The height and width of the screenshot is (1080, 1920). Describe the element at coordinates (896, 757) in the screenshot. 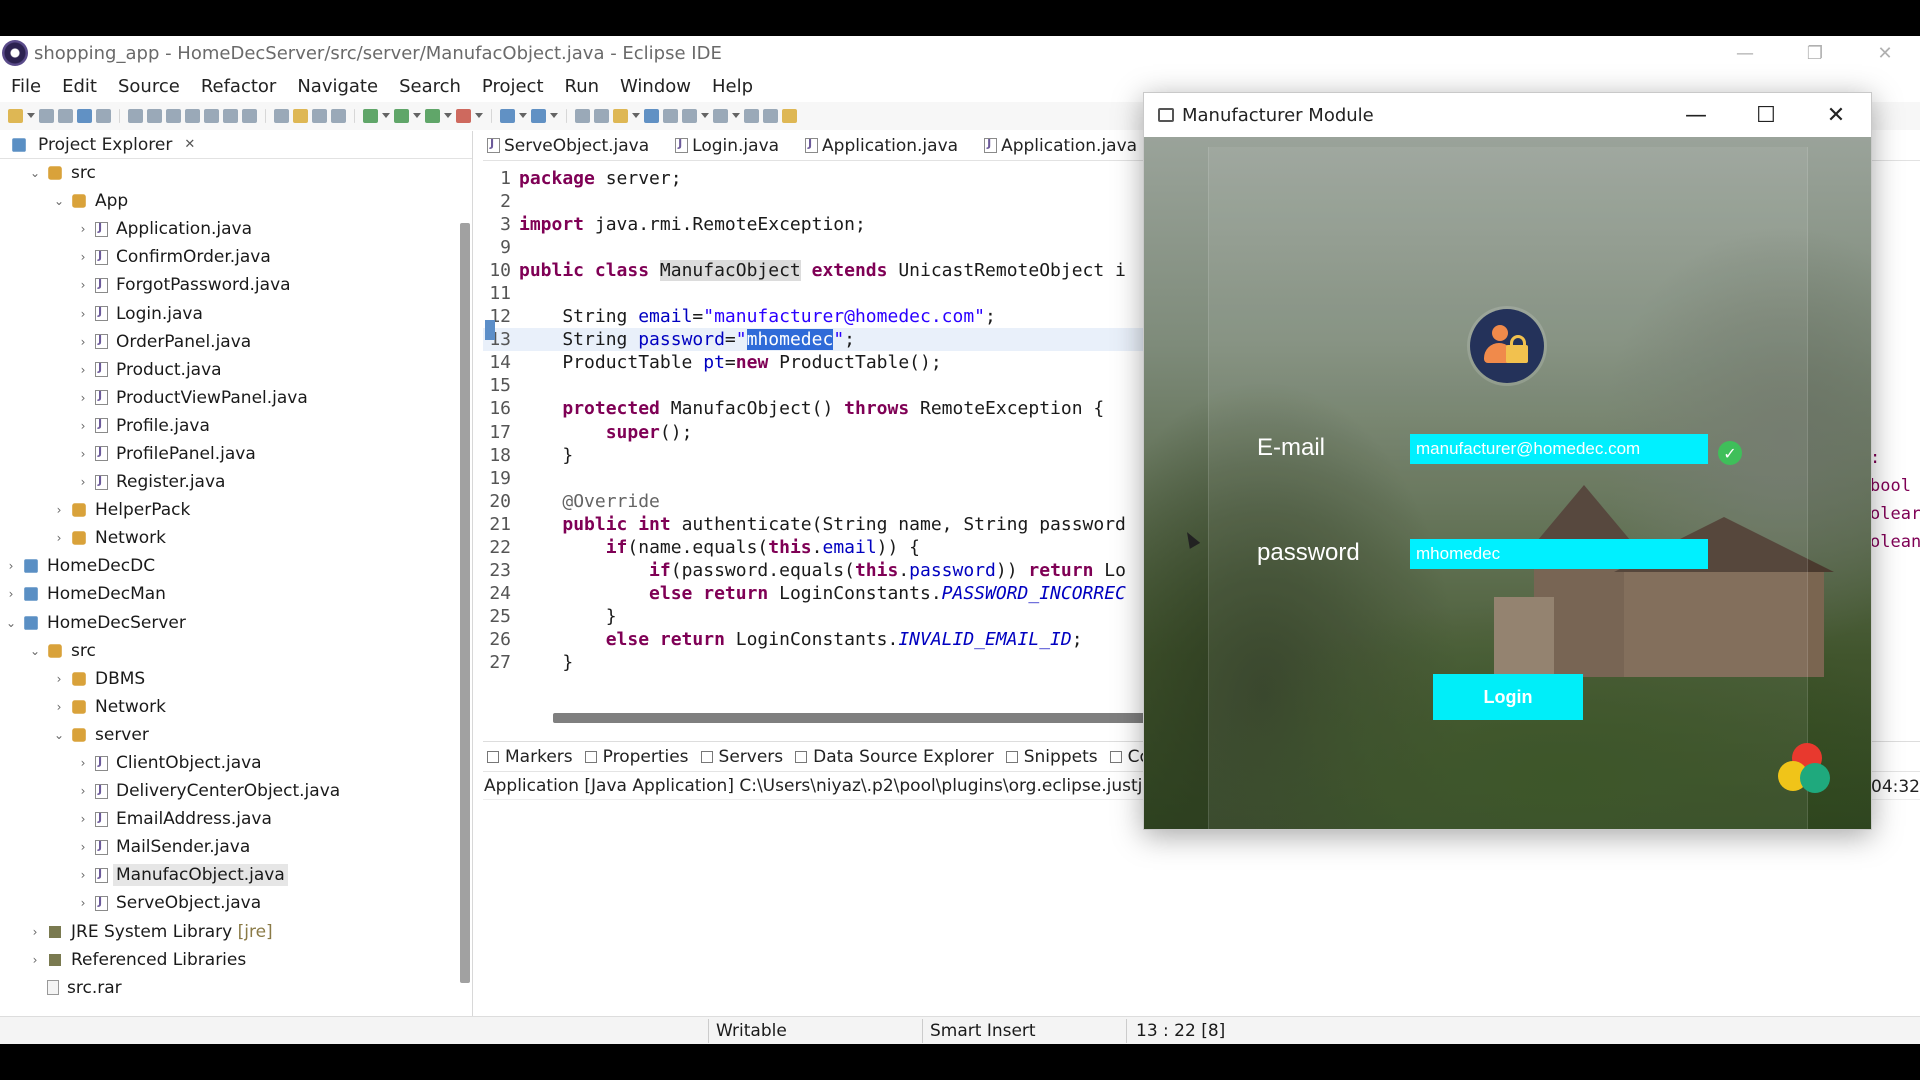

I see `tab-data-source-explorer: Data Source Explorer` at that location.